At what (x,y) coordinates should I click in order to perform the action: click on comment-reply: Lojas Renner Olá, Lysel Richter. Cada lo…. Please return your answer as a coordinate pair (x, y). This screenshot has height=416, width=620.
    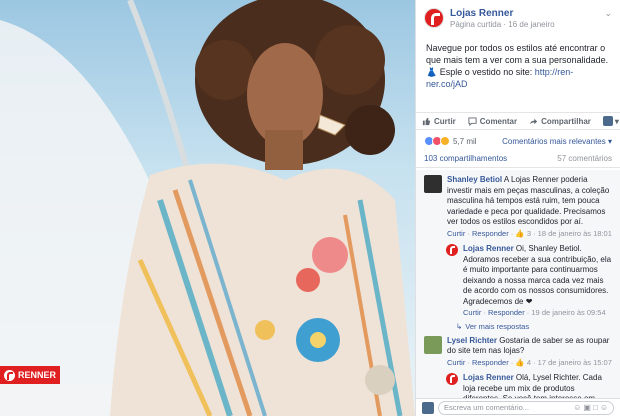
    Looking at the image, I should click on (518, 383).